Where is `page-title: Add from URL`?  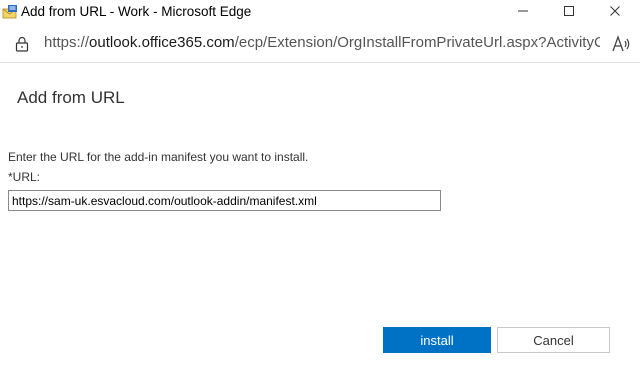
page-title: Add from URL is located at coordinates (71, 97).